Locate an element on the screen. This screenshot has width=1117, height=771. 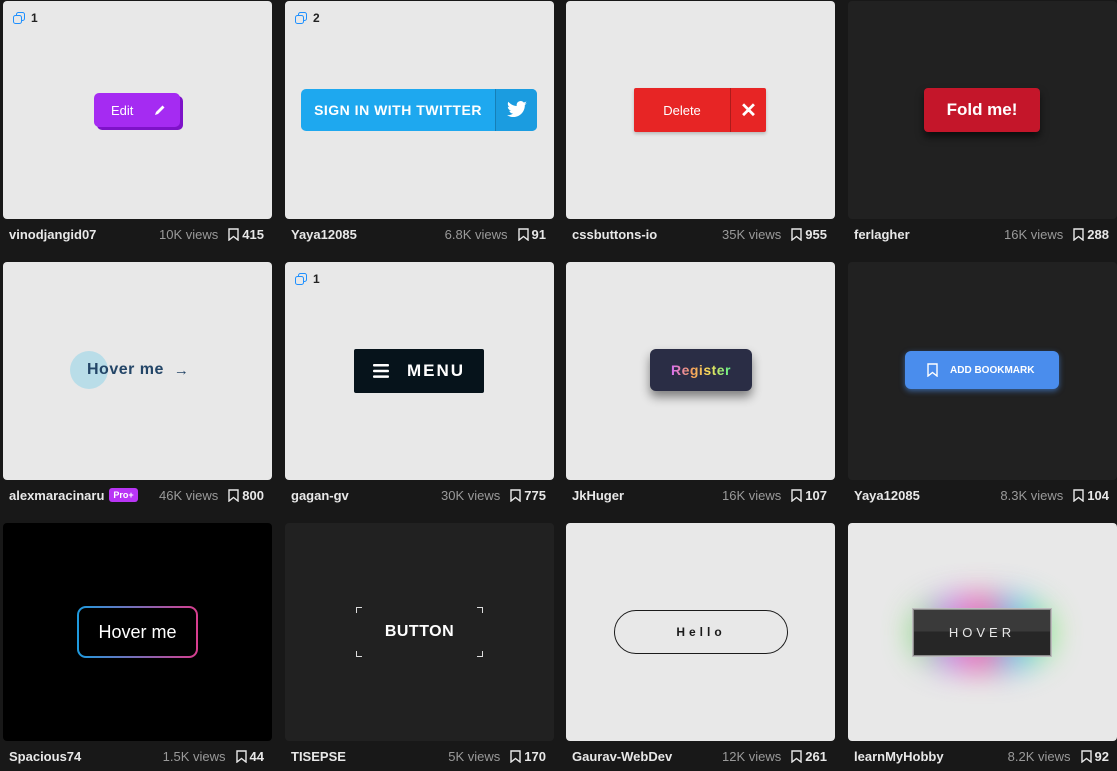
card-preview: 1 MENU is located at coordinates (419, 371).